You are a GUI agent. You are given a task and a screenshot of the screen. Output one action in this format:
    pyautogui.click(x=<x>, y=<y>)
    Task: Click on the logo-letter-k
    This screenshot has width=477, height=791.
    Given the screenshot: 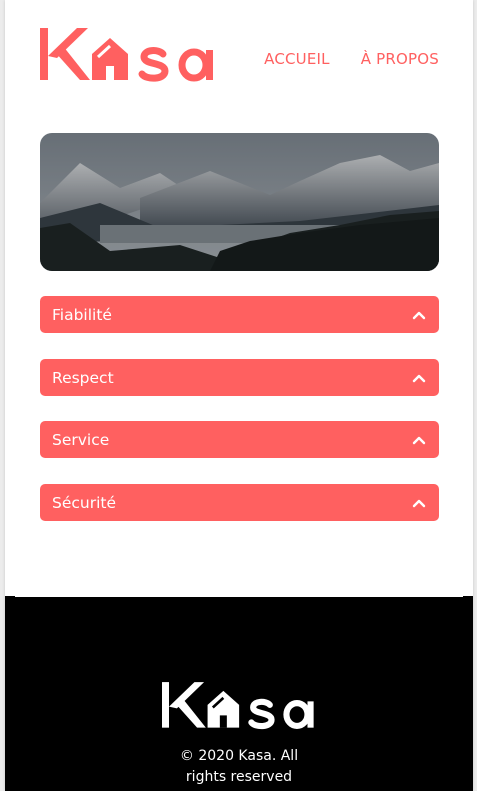 What is the action you would take?
    pyautogui.click(x=44, y=54)
    